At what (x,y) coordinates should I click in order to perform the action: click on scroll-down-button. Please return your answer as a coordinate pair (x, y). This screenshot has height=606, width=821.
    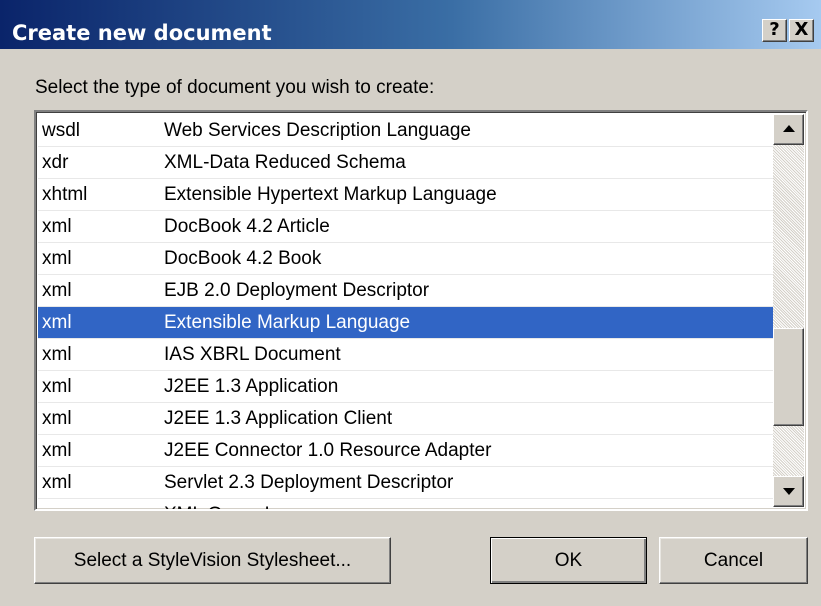
    Looking at the image, I should click on (788, 491).